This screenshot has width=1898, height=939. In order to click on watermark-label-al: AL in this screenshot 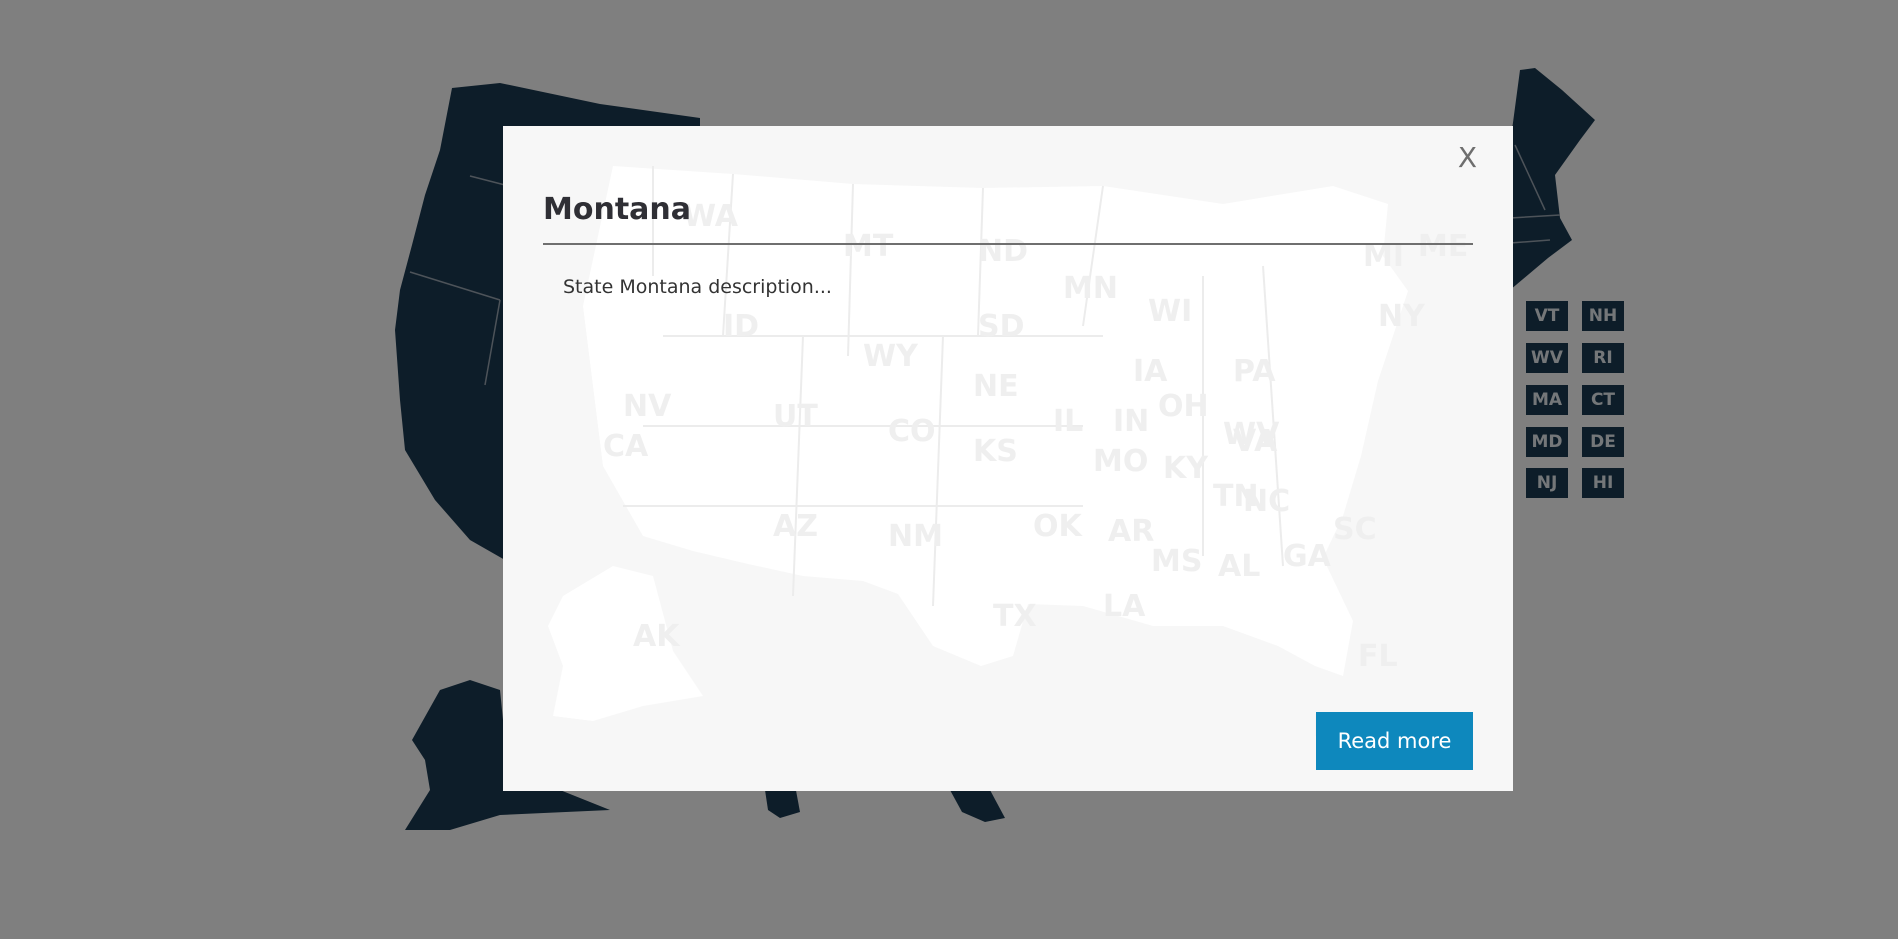, I will do `click(1239, 566)`.